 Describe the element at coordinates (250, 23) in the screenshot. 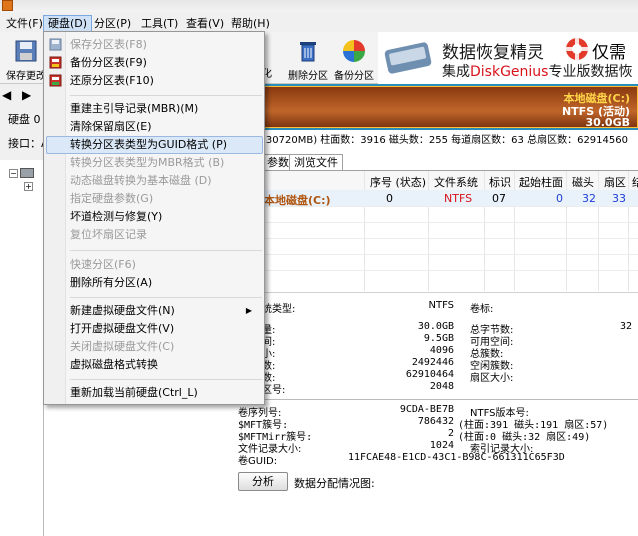

I see `menu-help: 帮助(H)` at that location.